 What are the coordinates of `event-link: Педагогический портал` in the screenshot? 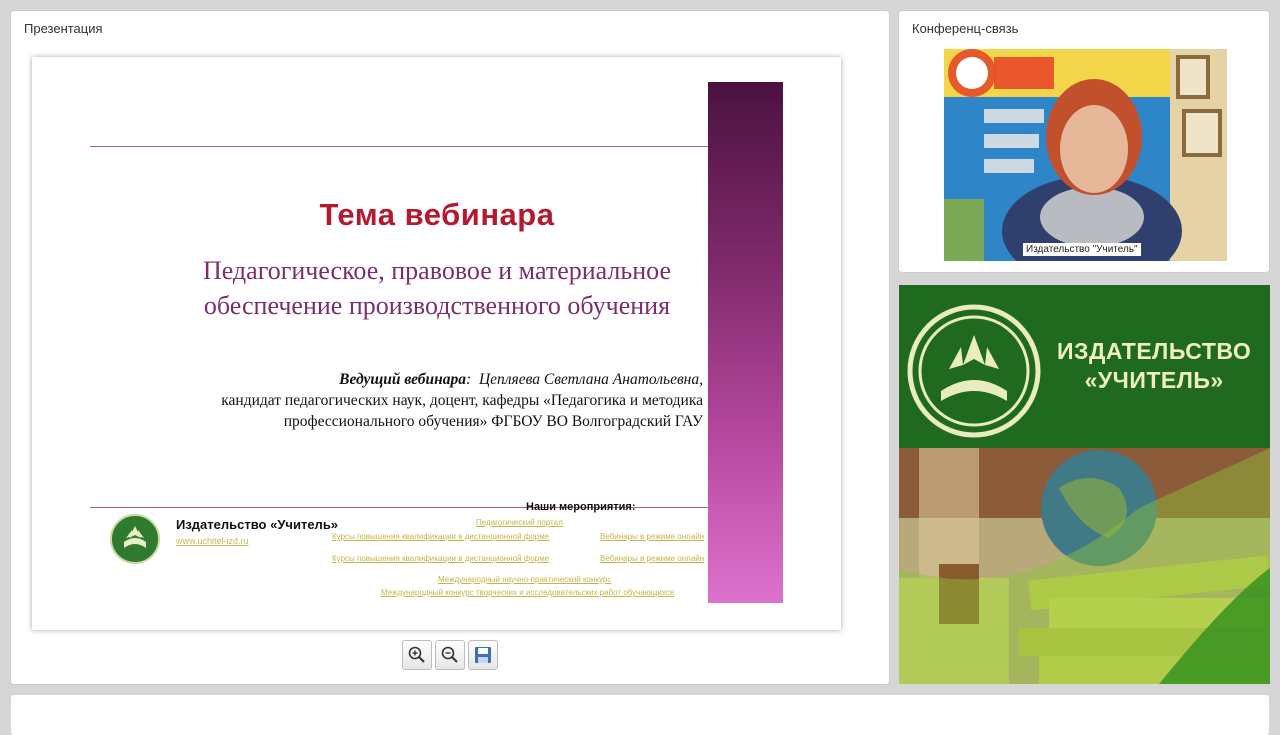 It's located at (519, 522).